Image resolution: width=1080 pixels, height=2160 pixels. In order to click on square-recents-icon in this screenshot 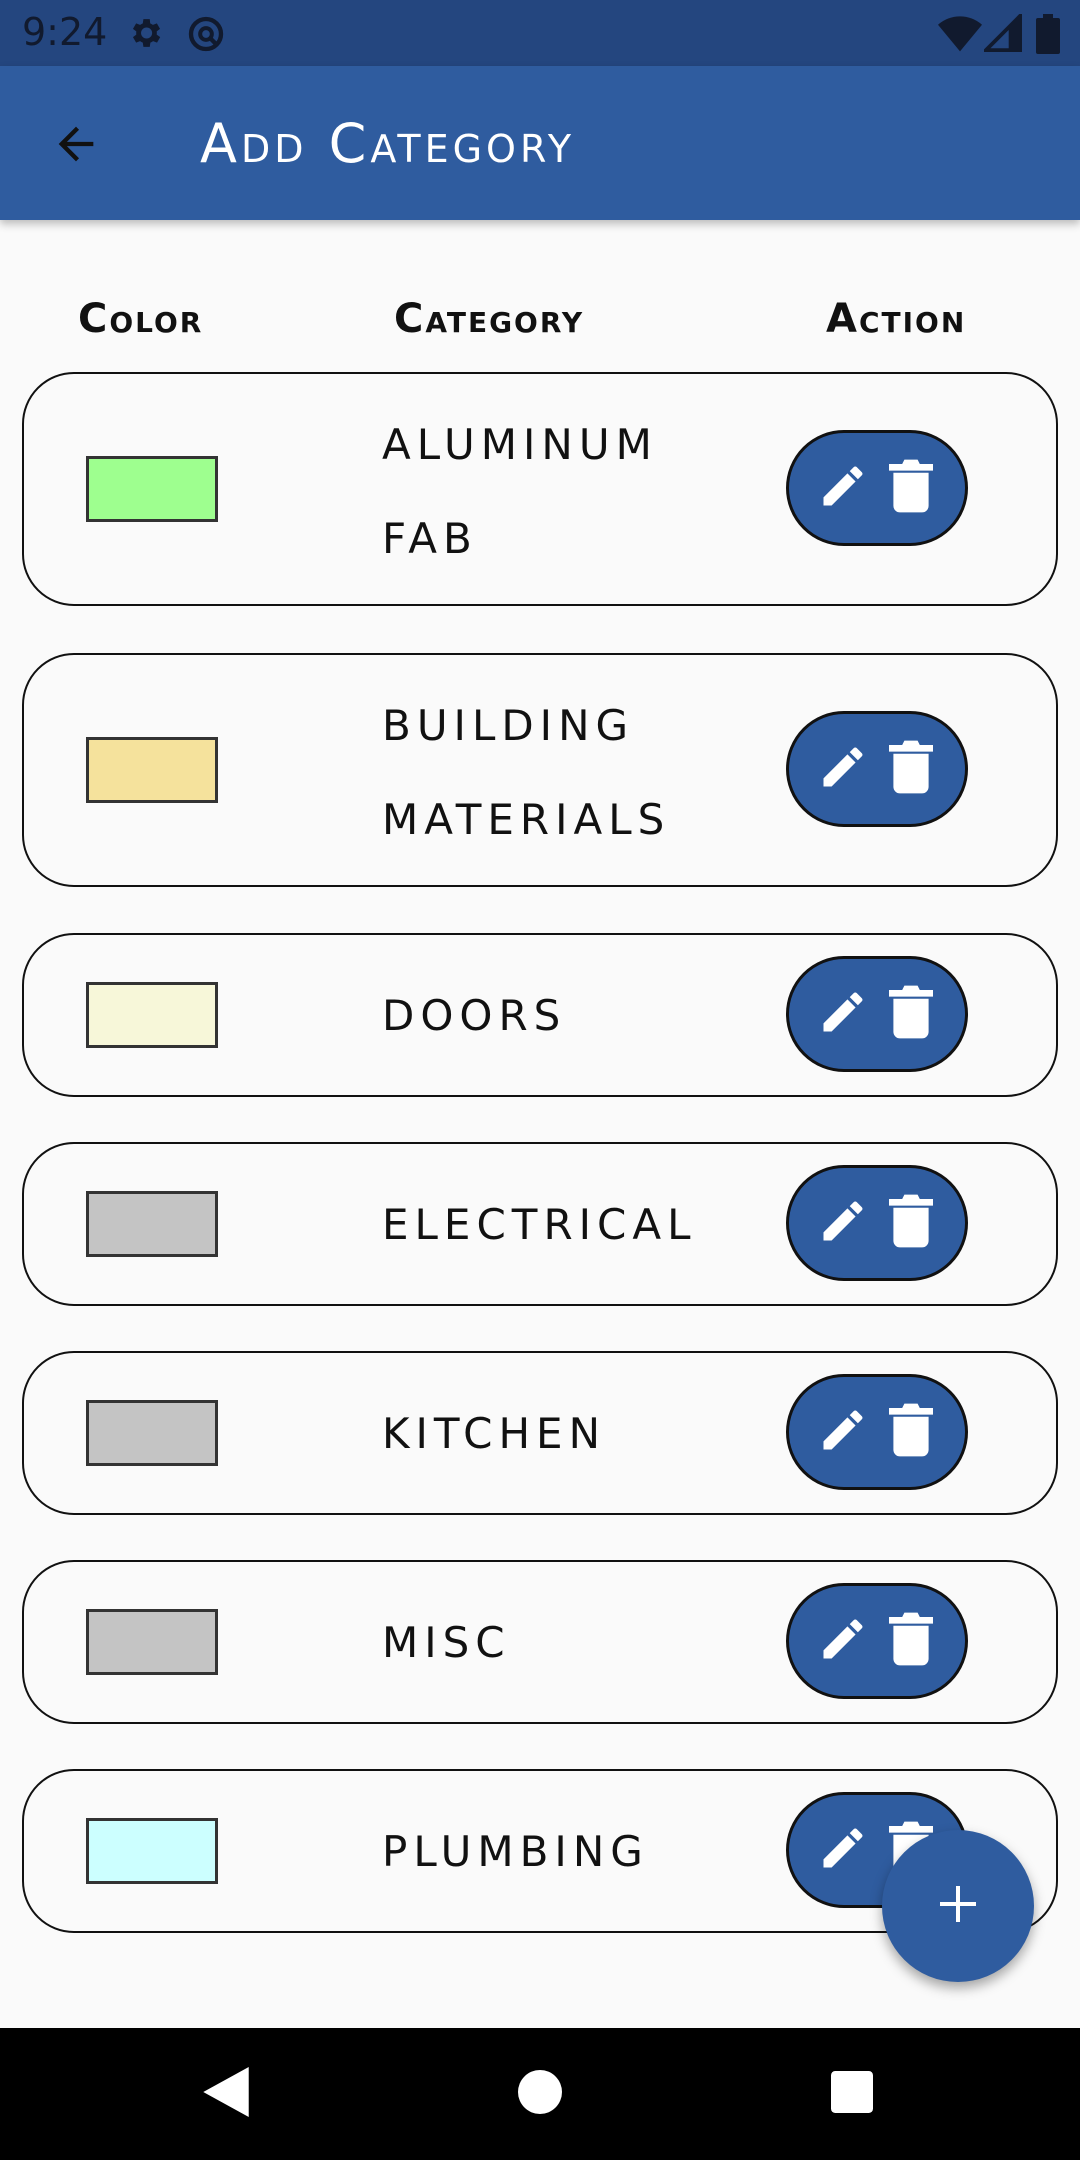, I will do `click(852, 2094)`.